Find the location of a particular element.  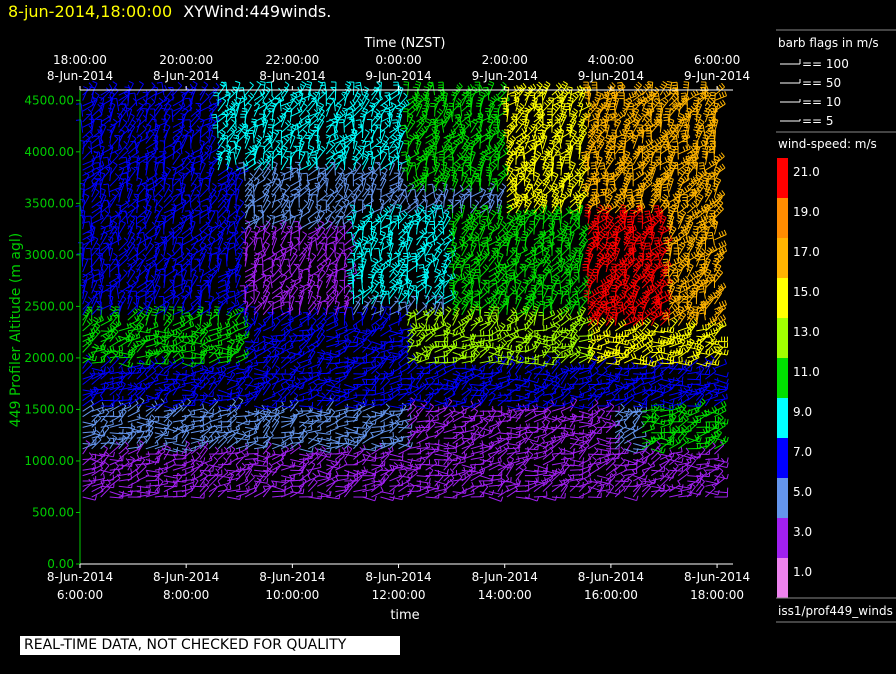

top-axis-label: Time (NZST) is located at coordinates (405, 43).